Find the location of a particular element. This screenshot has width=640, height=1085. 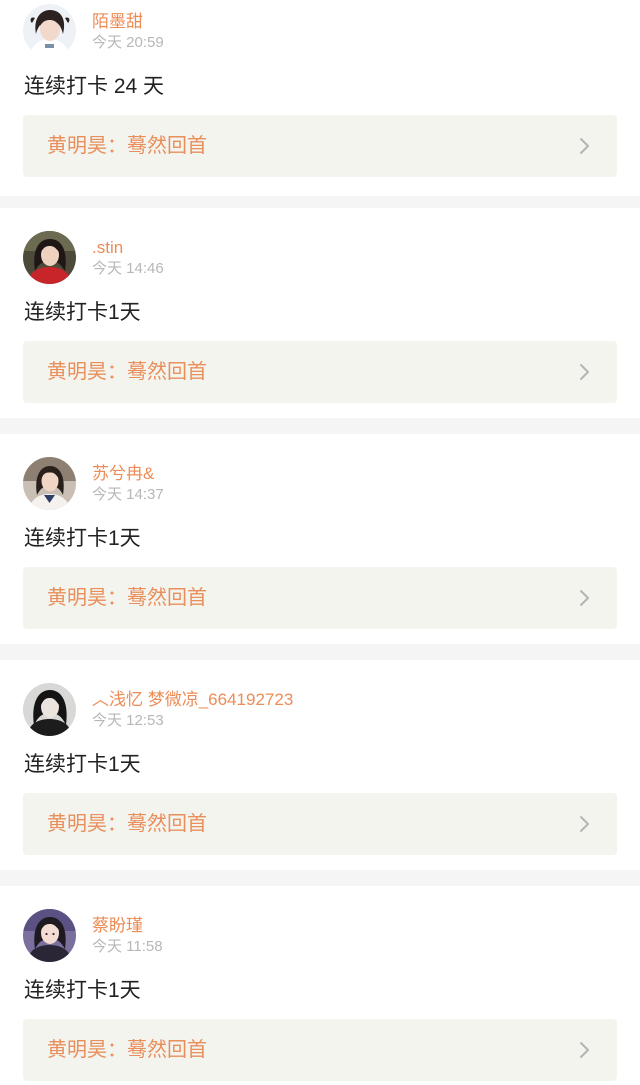

avatar-girl-dark-icon is located at coordinates (49, 709).